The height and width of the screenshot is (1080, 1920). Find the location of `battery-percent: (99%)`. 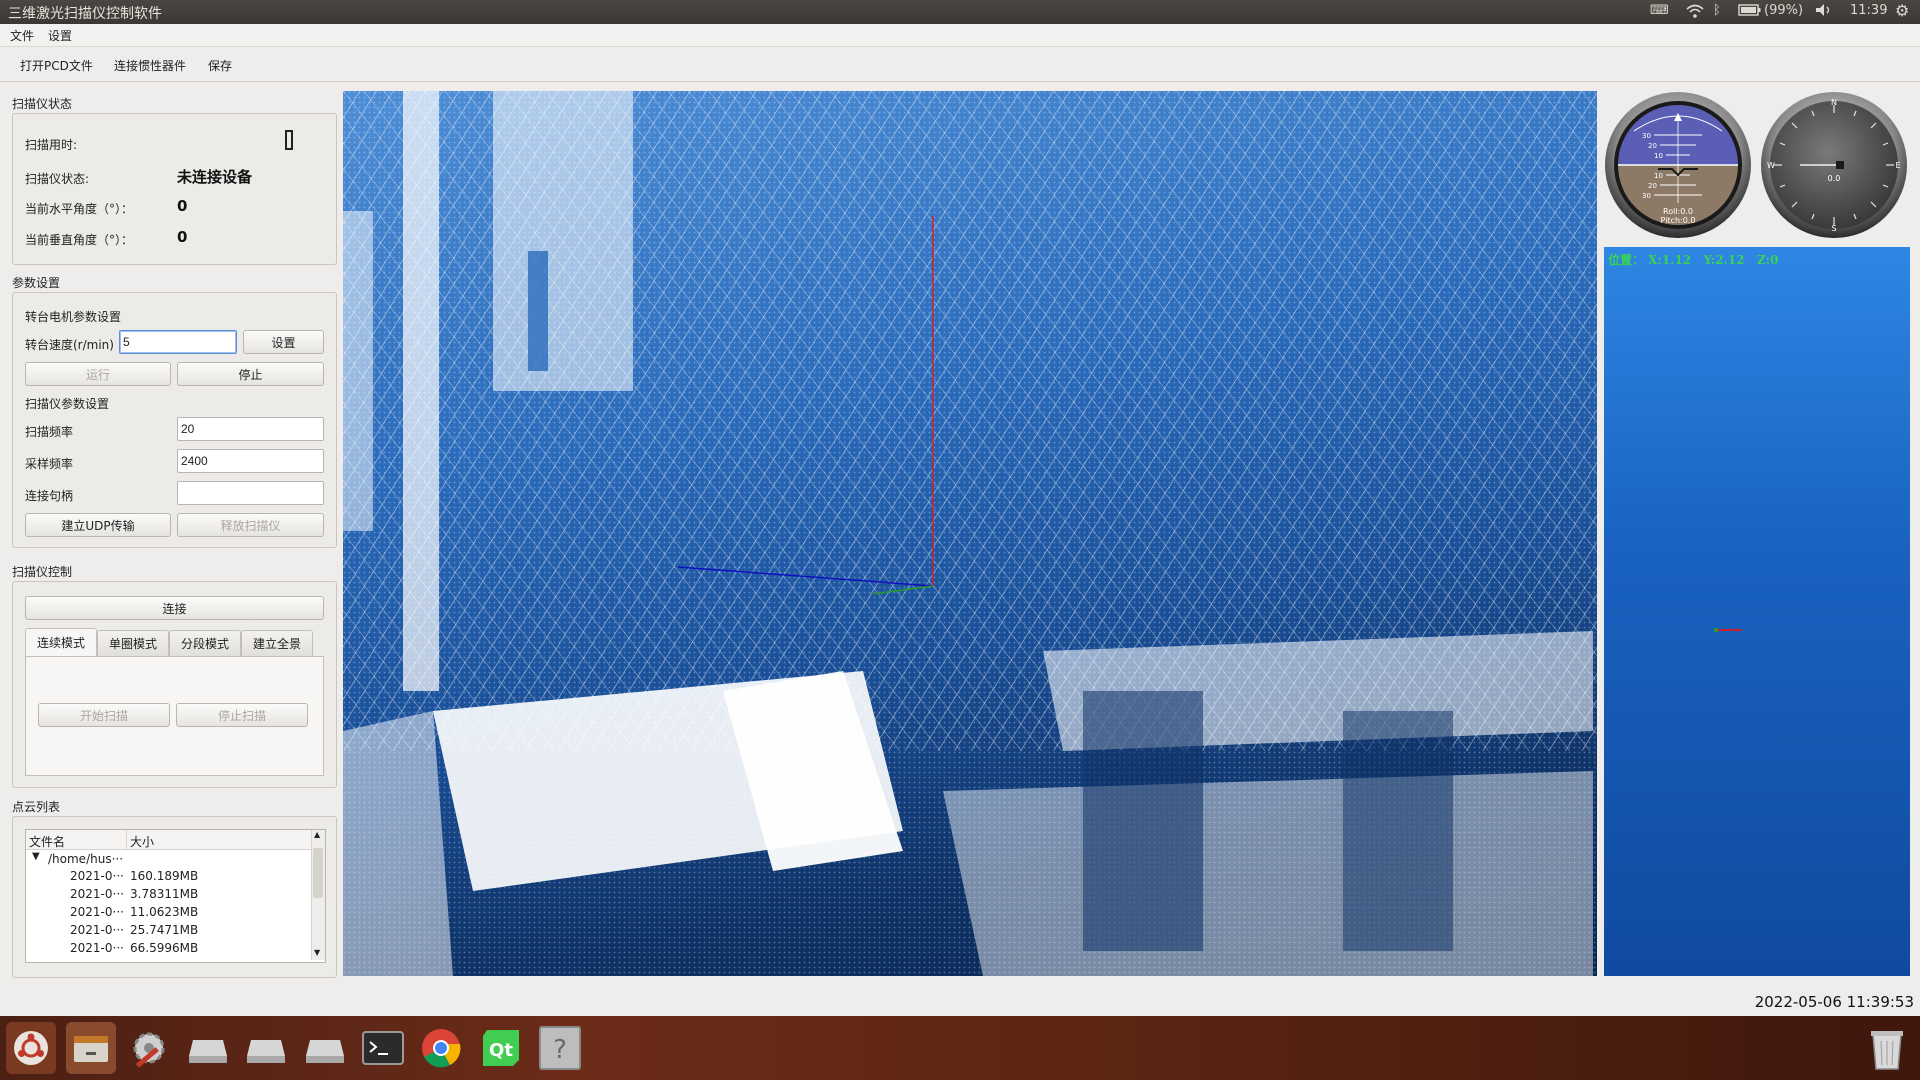

battery-percent: (99%) is located at coordinates (1784, 10).